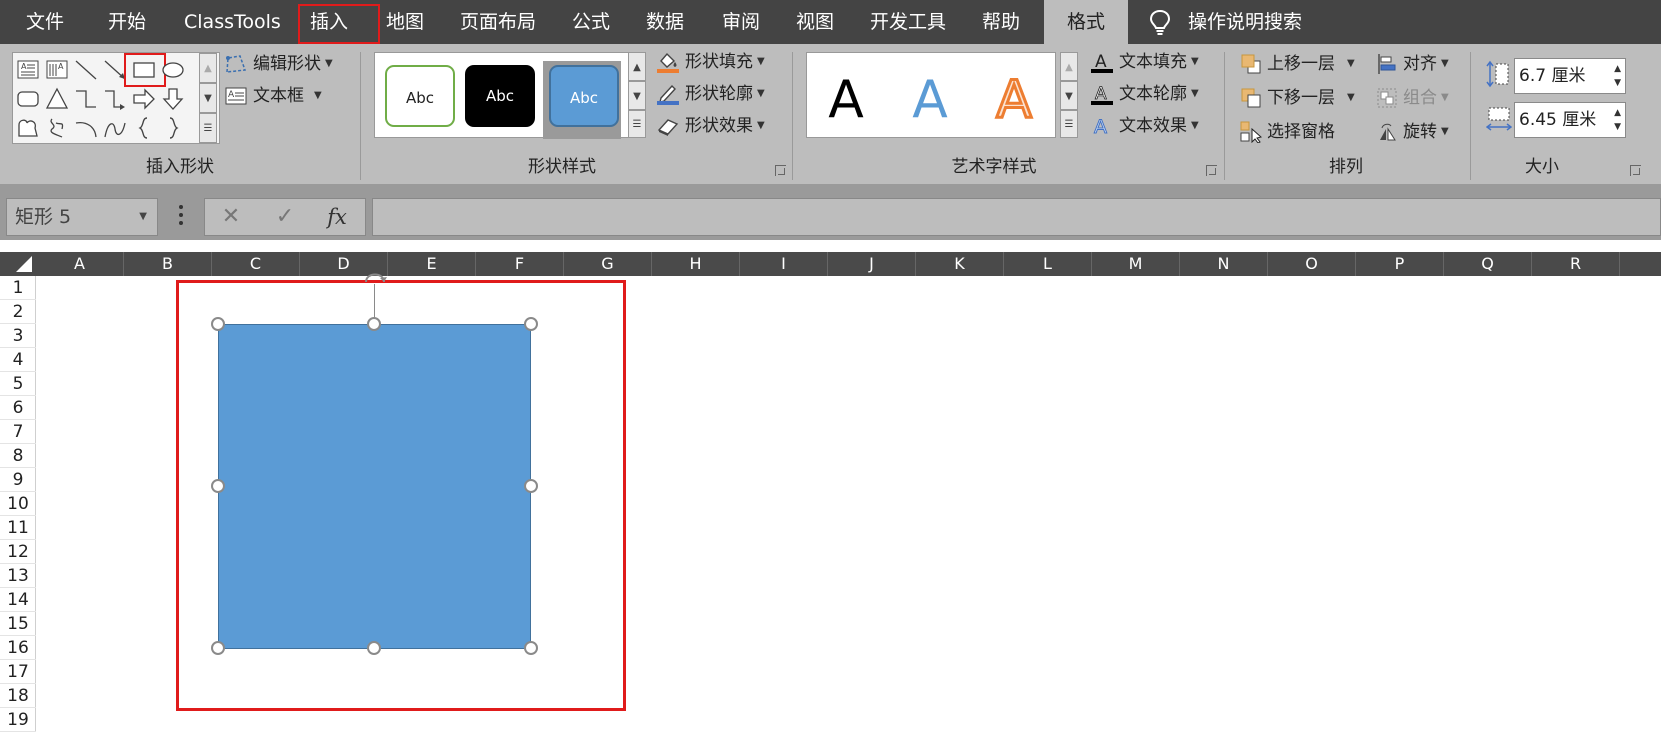 Image resolution: width=1661 pixels, height=732 pixels. Describe the element at coordinates (18, 552) in the screenshot. I see `row-header-cell: 12` at that location.